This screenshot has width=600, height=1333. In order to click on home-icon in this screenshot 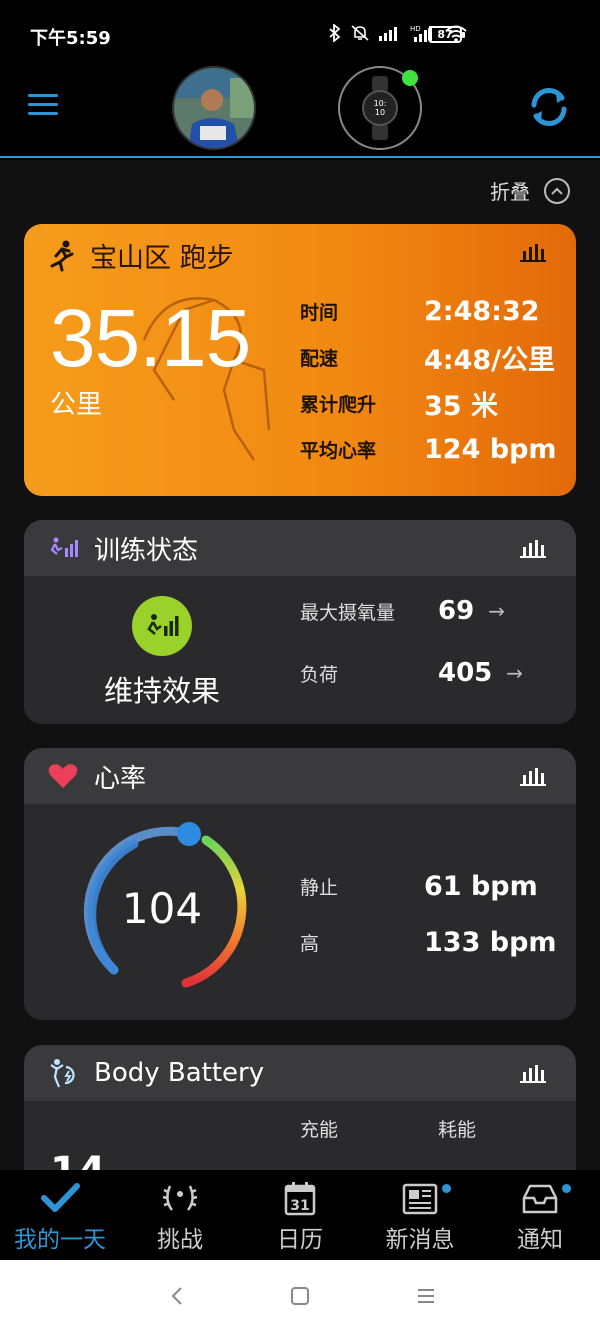, I will do `click(300, 1296)`.